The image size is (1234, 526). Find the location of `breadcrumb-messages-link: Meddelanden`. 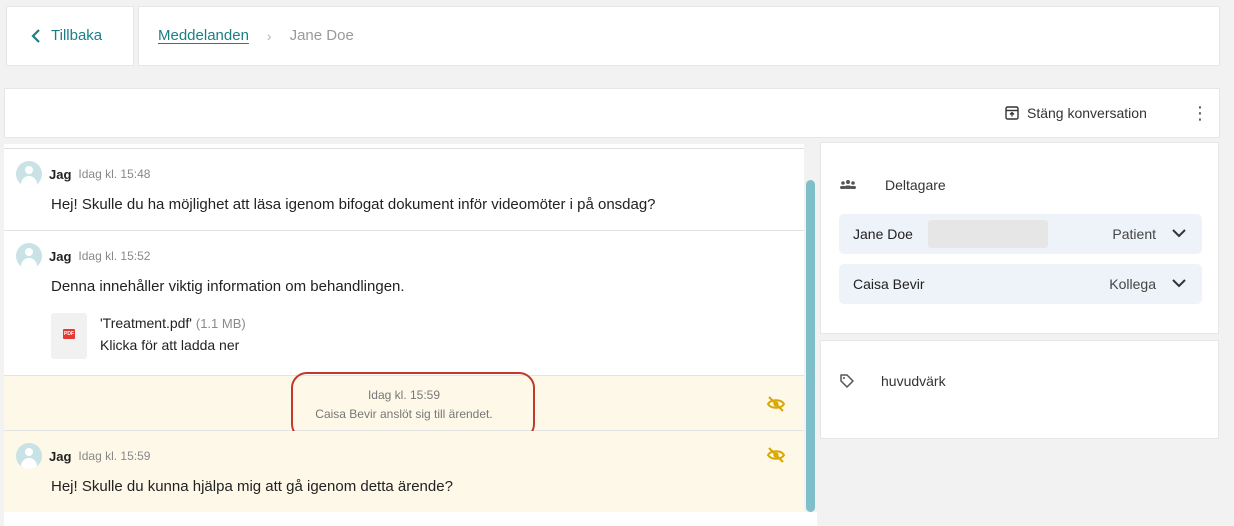

breadcrumb-messages-link: Meddelanden is located at coordinates (203, 35).